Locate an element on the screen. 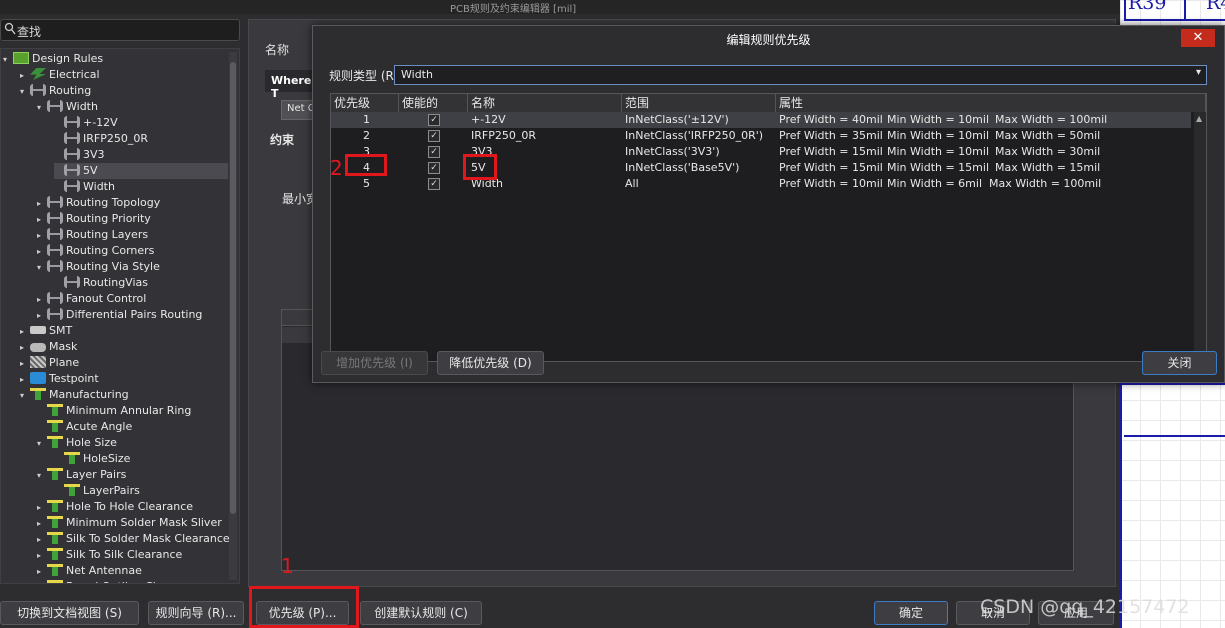 The height and width of the screenshot is (628, 1225). rule-type-select: Width ▾ is located at coordinates (800, 75).